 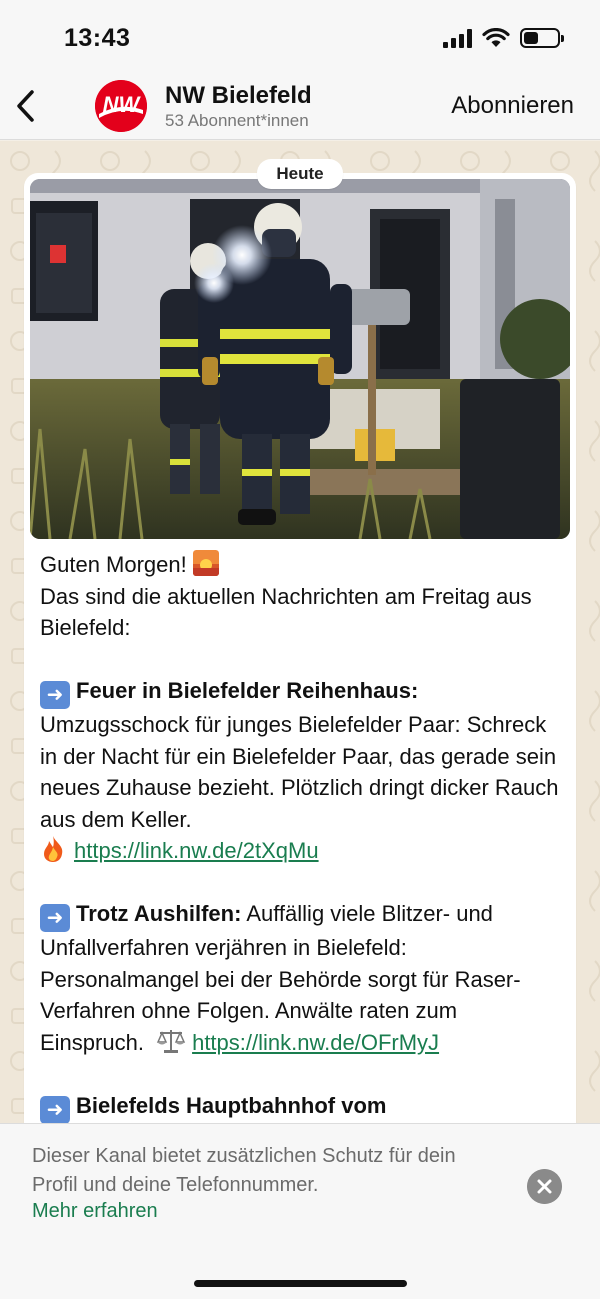 What do you see at coordinates (171, 1041) in the screenshot?
I see `scales-emoji-icon` at bounding box center [171, 1041].